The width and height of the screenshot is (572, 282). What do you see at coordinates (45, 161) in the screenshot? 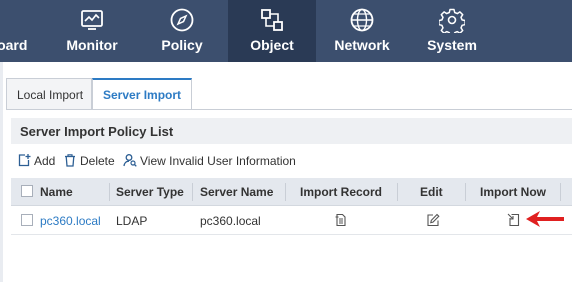
I see `add-label: Add` at bounding box center [45, 161].